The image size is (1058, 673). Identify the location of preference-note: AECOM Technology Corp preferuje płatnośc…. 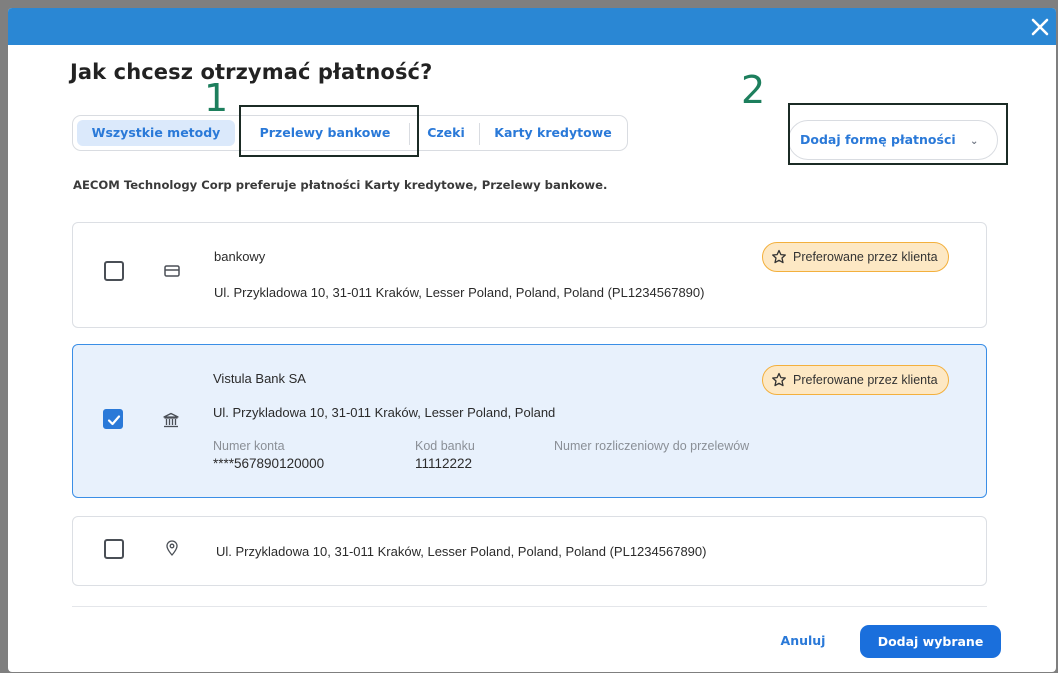
(340, 185).